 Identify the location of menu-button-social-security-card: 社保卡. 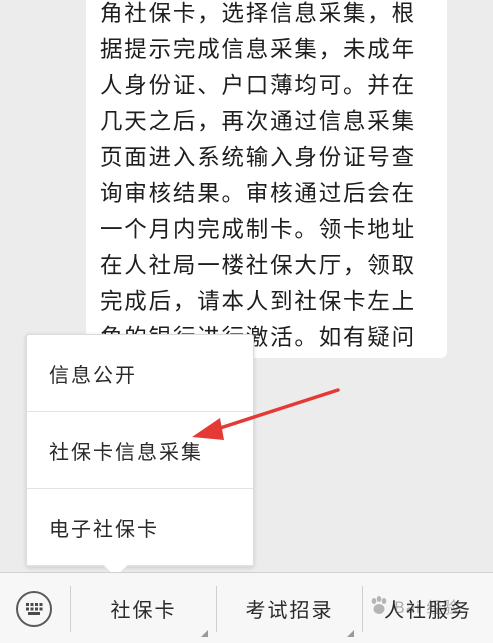
(143, 608).